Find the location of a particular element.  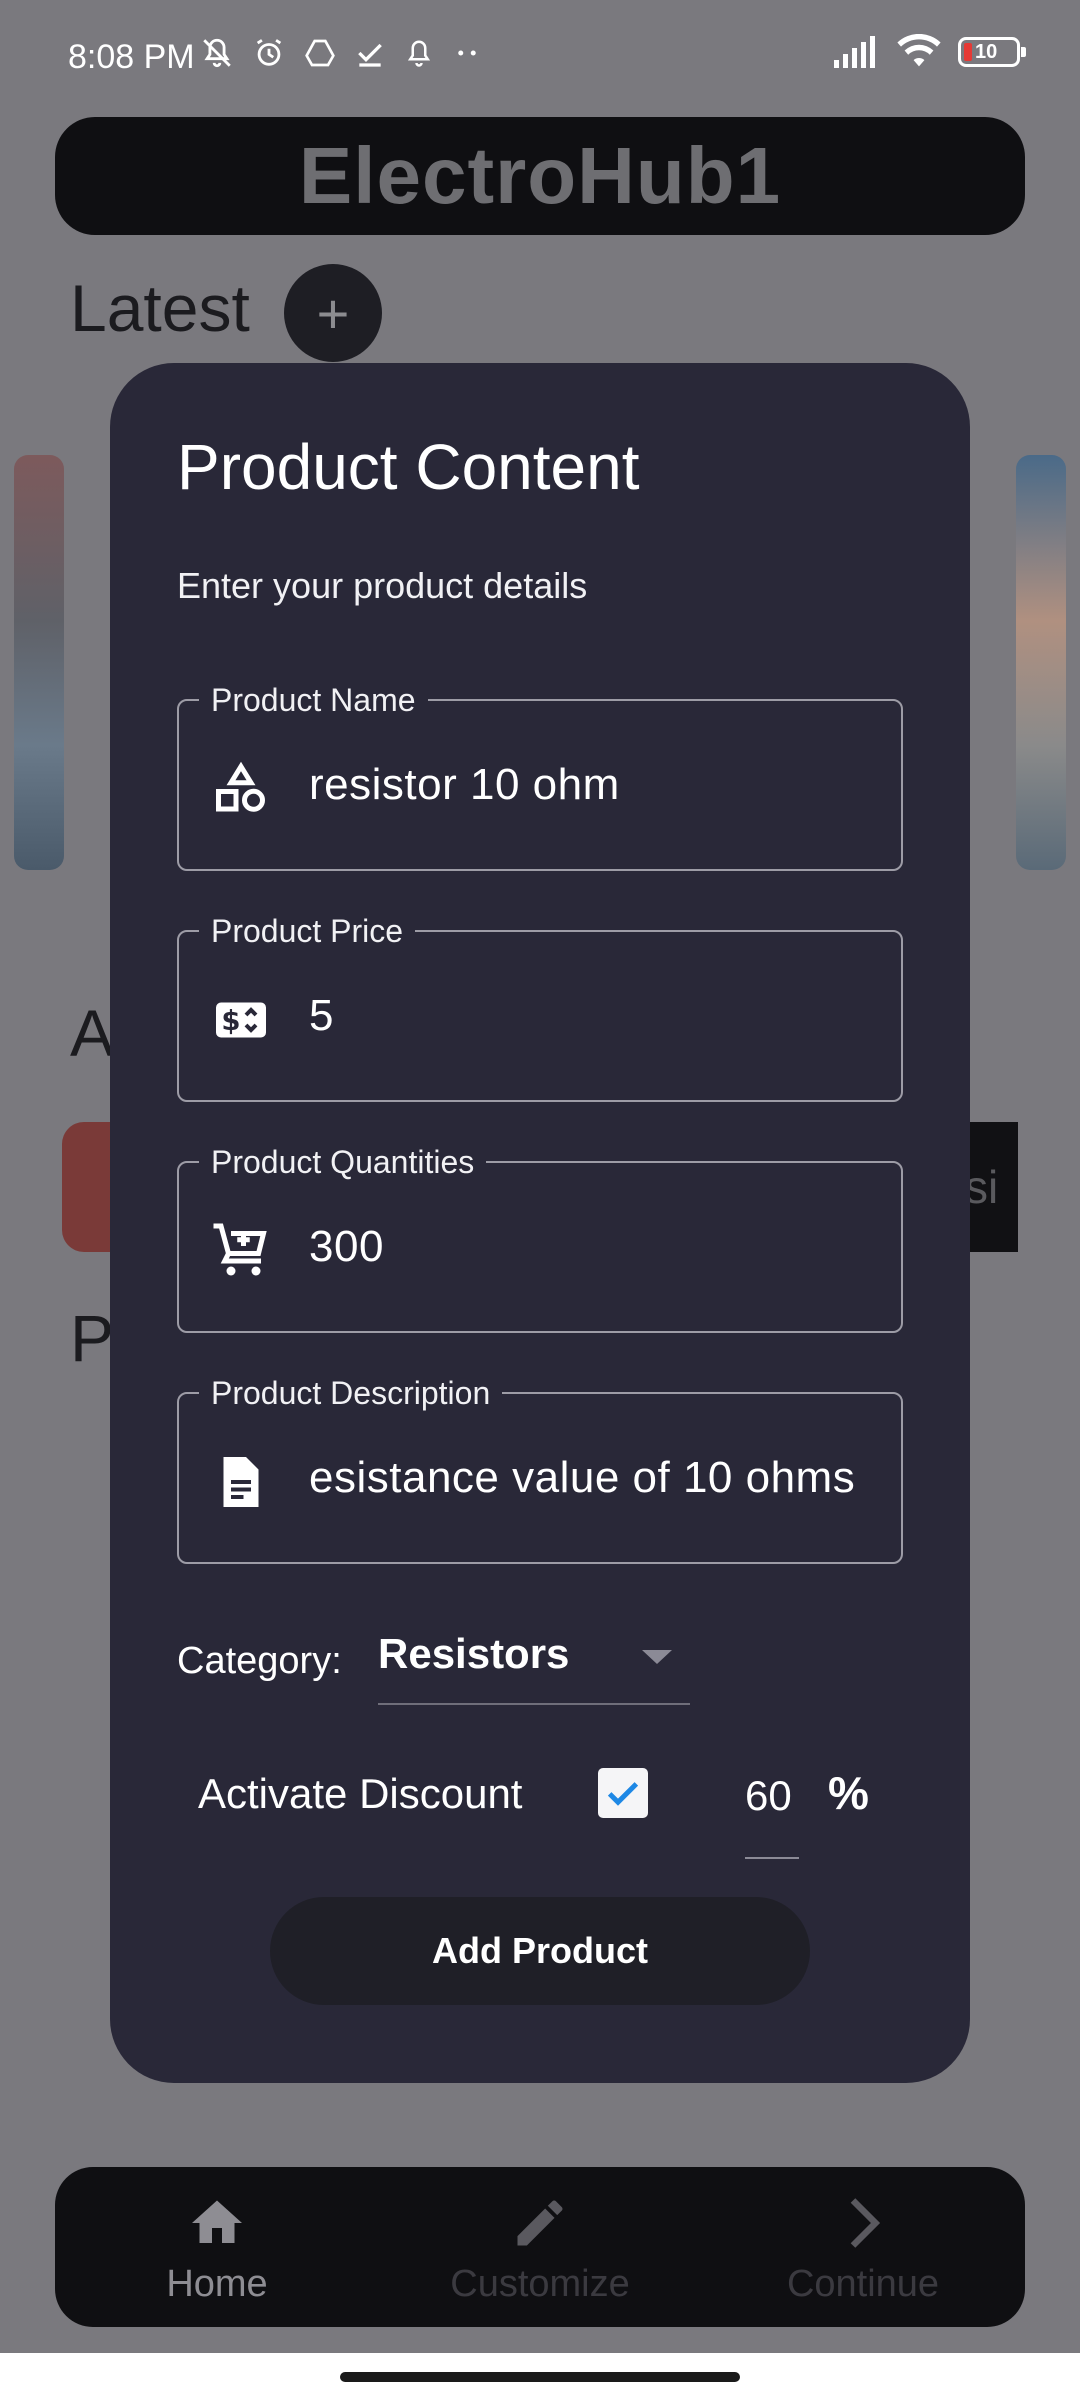

bottom-navigation: Home Customize Continue is located at coordinates (540, 2247).